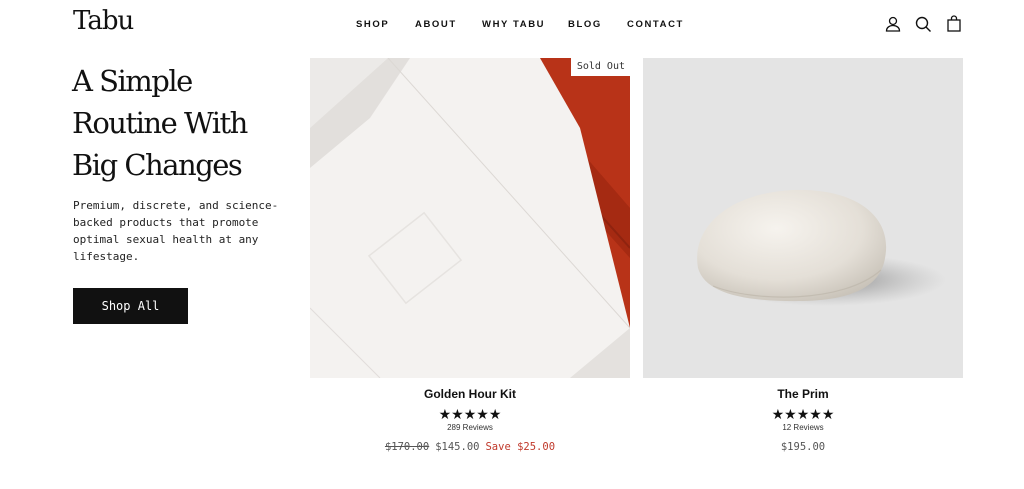  What do you see at coordinates (130, 306) in the screenshot?
I see `shop-all-button: Shop All` at bounding box center [130, 306].